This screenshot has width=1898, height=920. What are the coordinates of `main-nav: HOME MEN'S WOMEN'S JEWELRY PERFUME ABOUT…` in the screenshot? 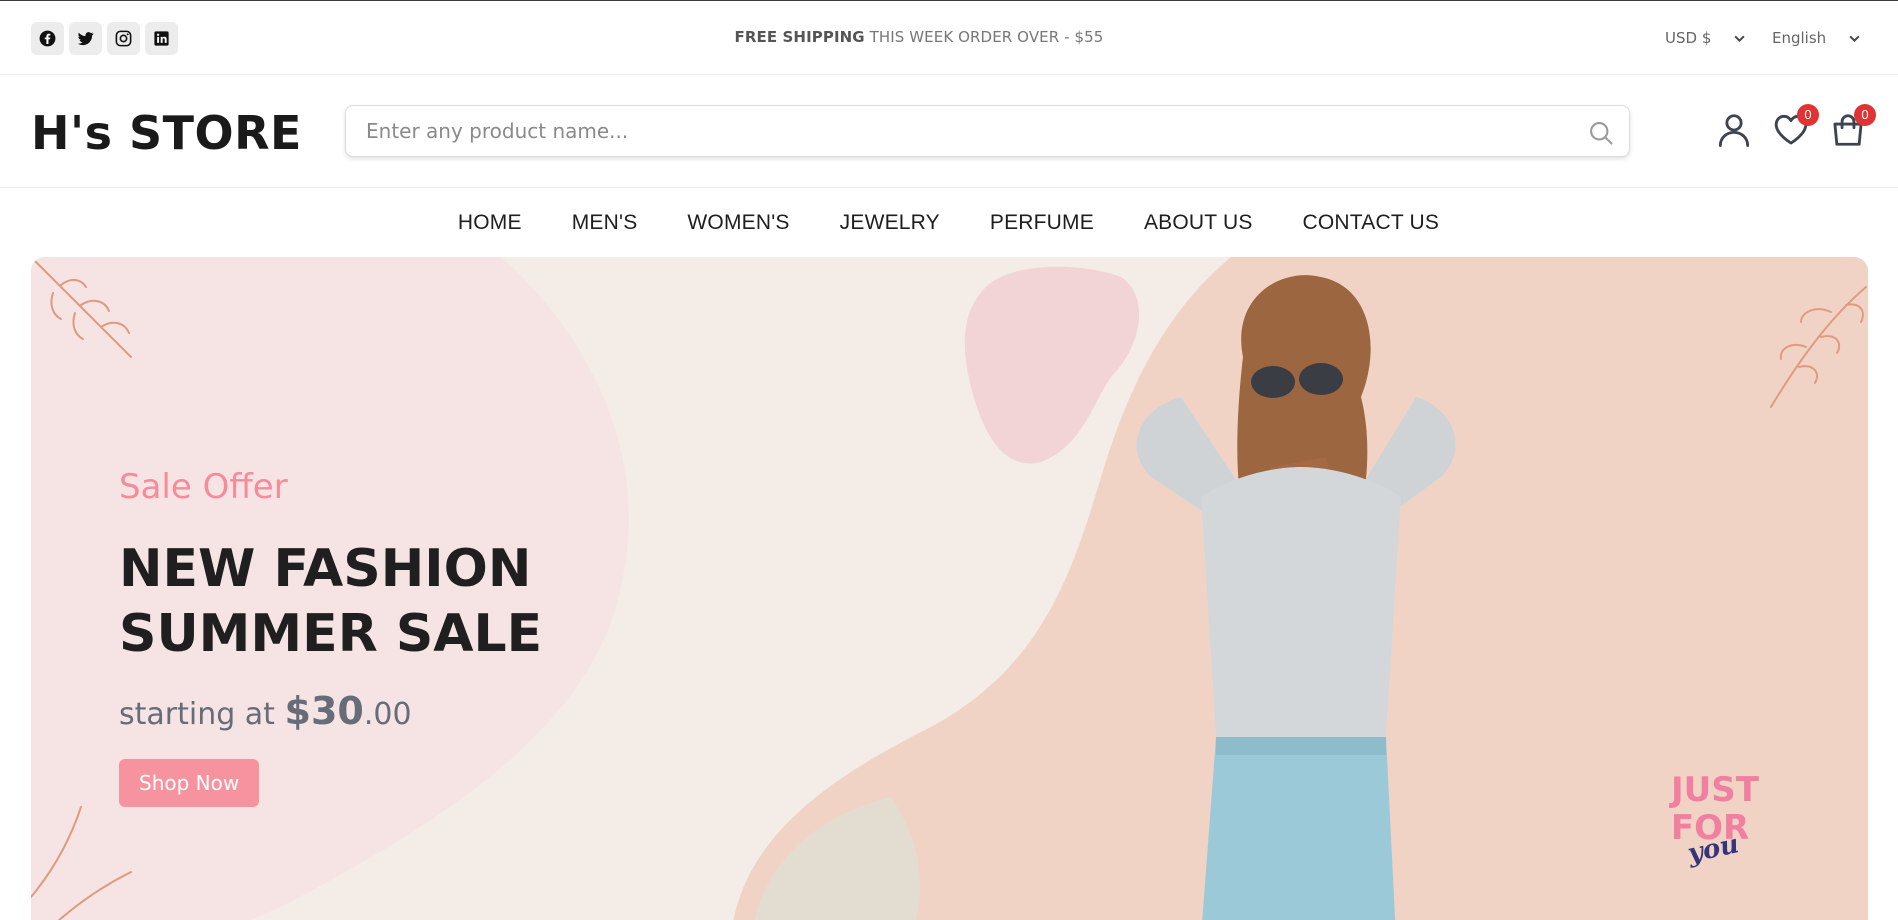 It's located at (949, 223).